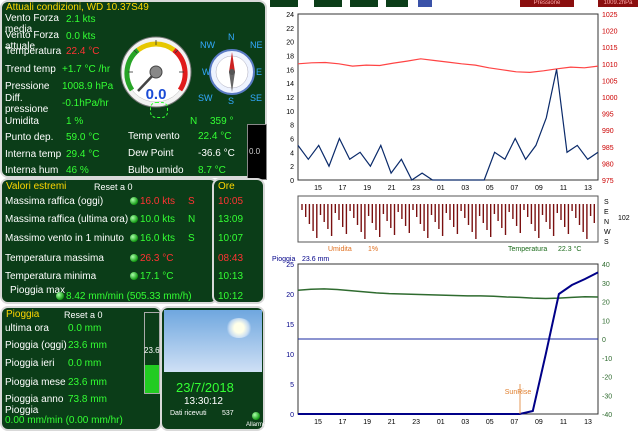  I want to click on y-left-tick-label: 8, so click(292, 126).